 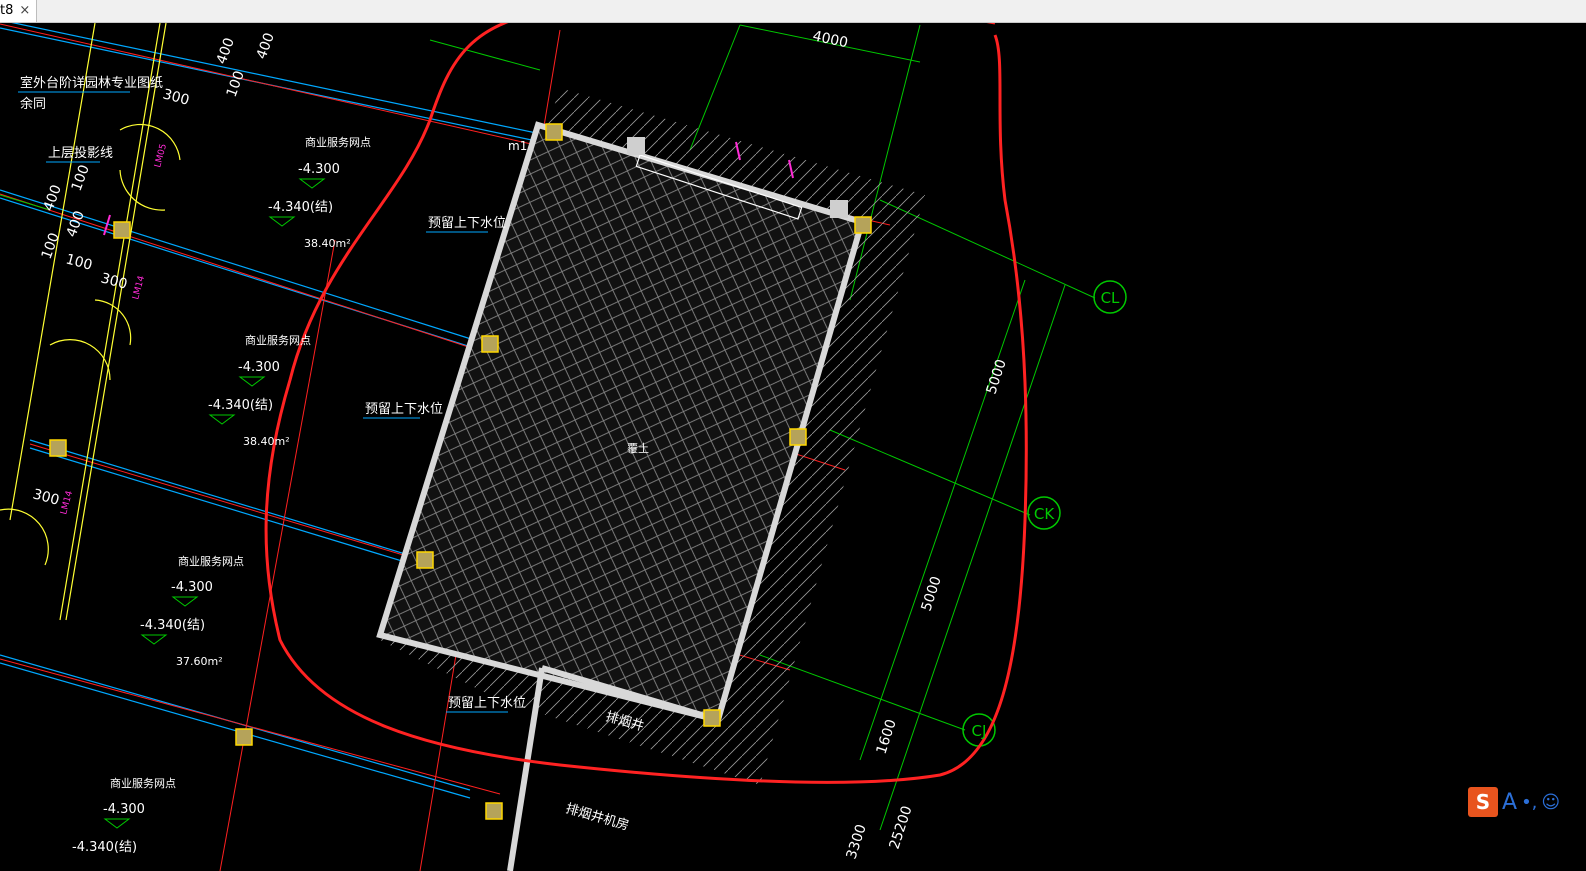 I want to click on grid-label-cj: CJ, so click(x=979, y=731).